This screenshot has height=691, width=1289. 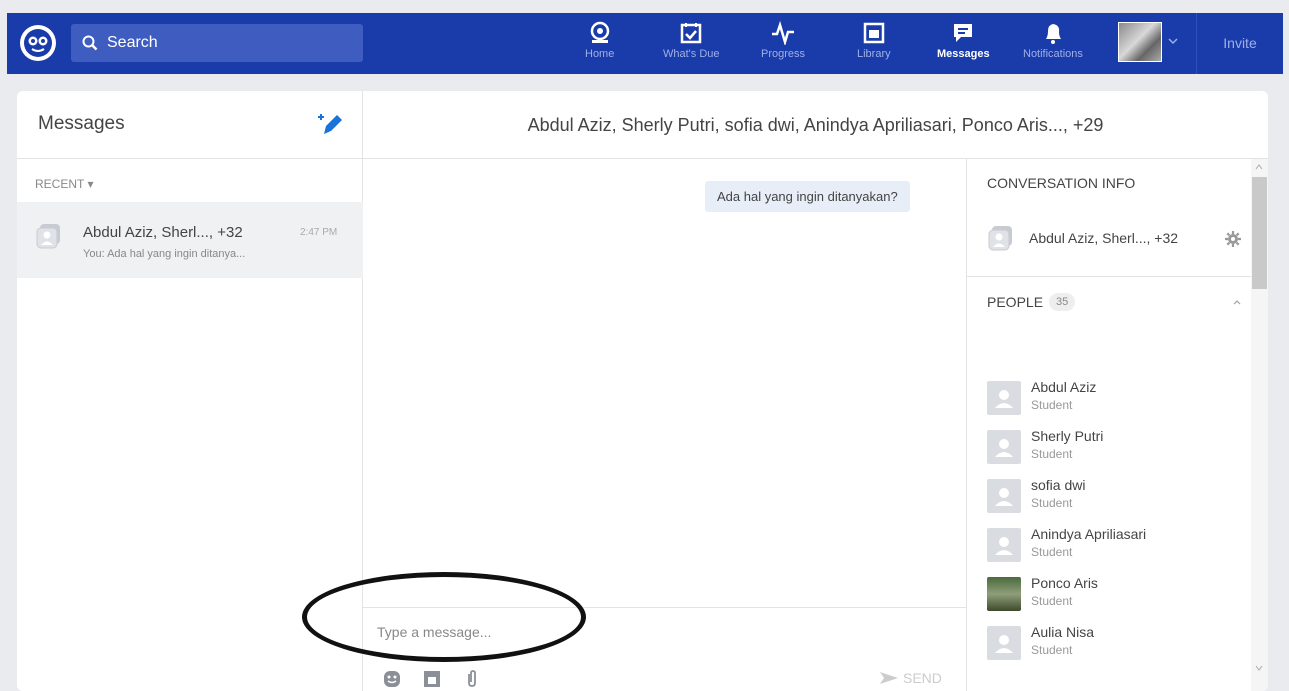 I want to click on person-name: Ponco Aris, so click(x=1064, y=583).